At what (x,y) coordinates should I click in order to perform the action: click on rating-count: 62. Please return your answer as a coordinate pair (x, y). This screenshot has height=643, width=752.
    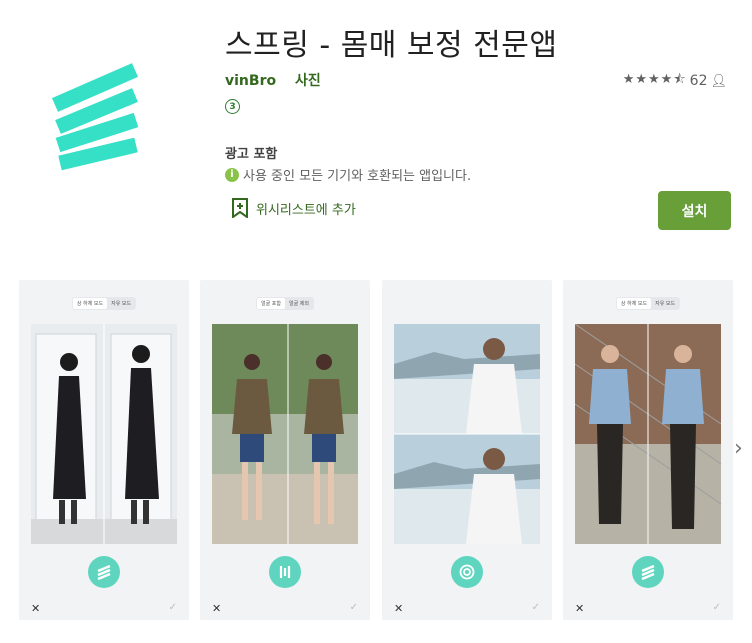
    Looking at the image, I should click on (698, 81).